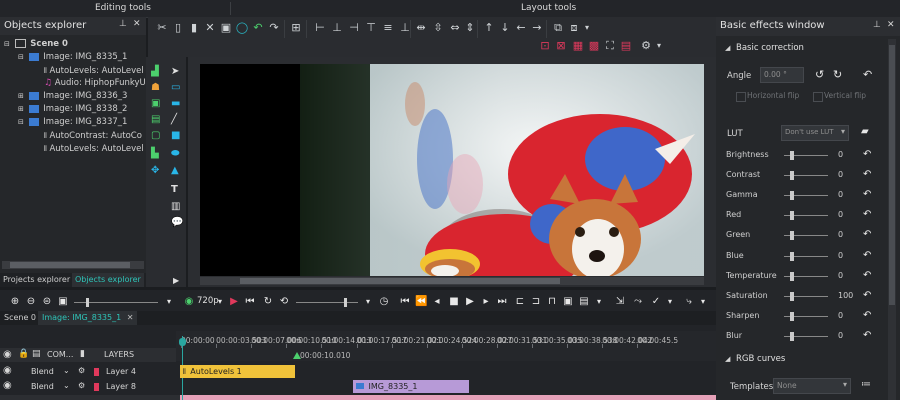 Image resolution: width=900 pixels, height=400 pixels. Describe the element at coordinates (42, 371) in the screenshot. I see `blend-mode-label: Blend` at that location.